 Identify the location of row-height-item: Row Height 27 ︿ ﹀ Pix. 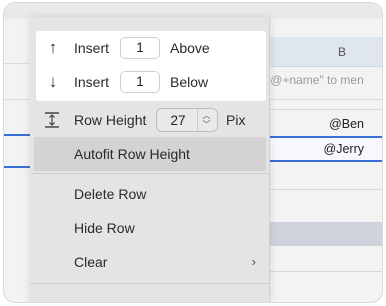
(150, 120).